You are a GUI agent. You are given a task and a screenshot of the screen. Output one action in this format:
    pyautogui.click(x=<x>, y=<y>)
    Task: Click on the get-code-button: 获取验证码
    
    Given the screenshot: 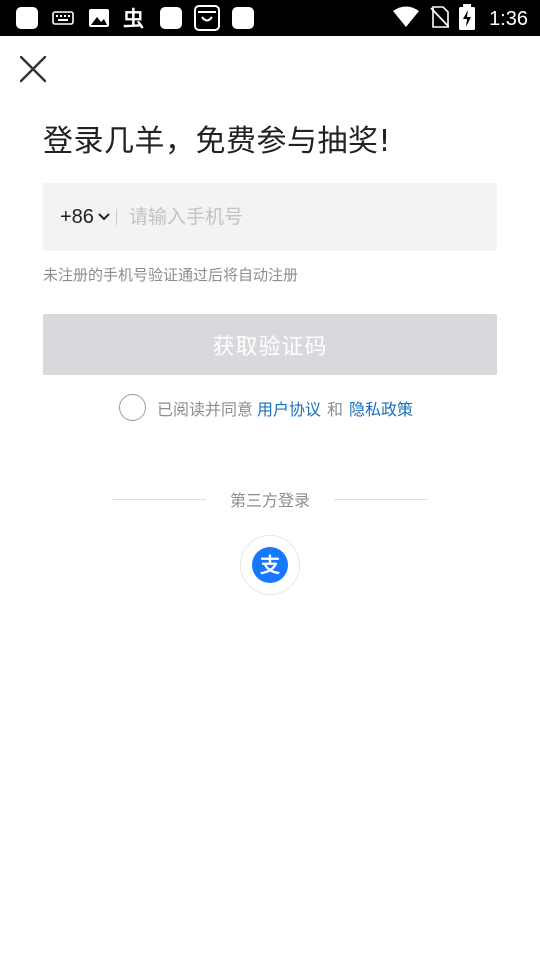 What is the action you would take?
    pyautogui.click(x=270, y=344)
    